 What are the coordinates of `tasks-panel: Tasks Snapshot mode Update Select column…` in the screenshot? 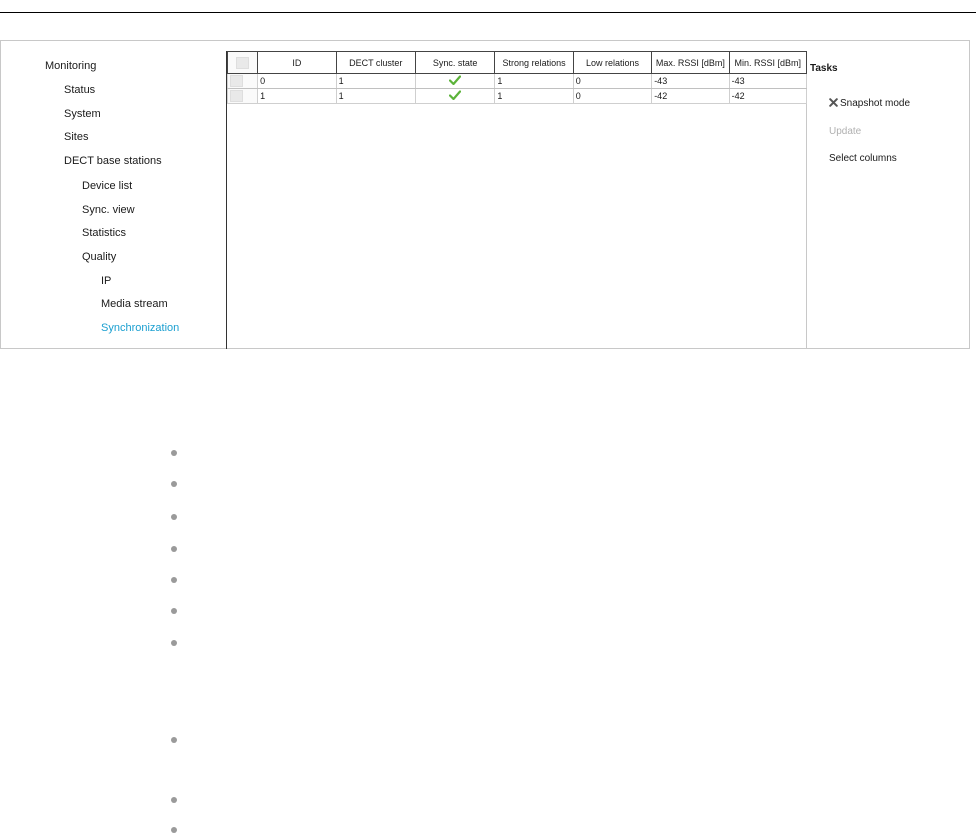 It's located at (890, 194).